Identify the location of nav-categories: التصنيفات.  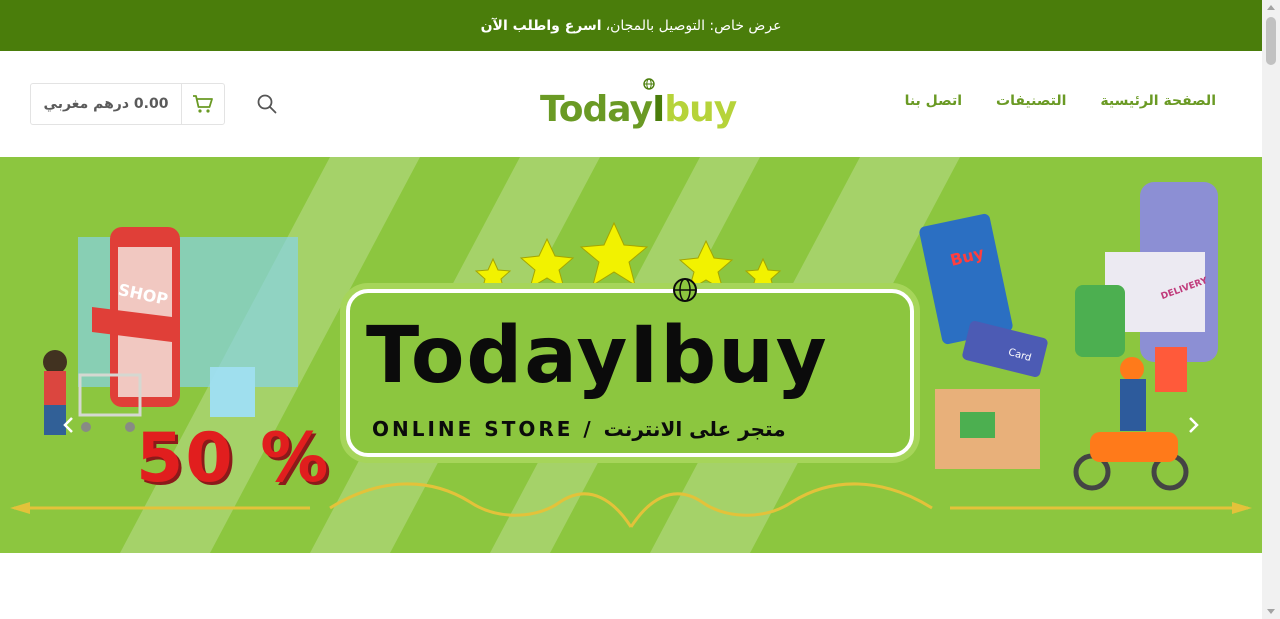
(1031, 101).